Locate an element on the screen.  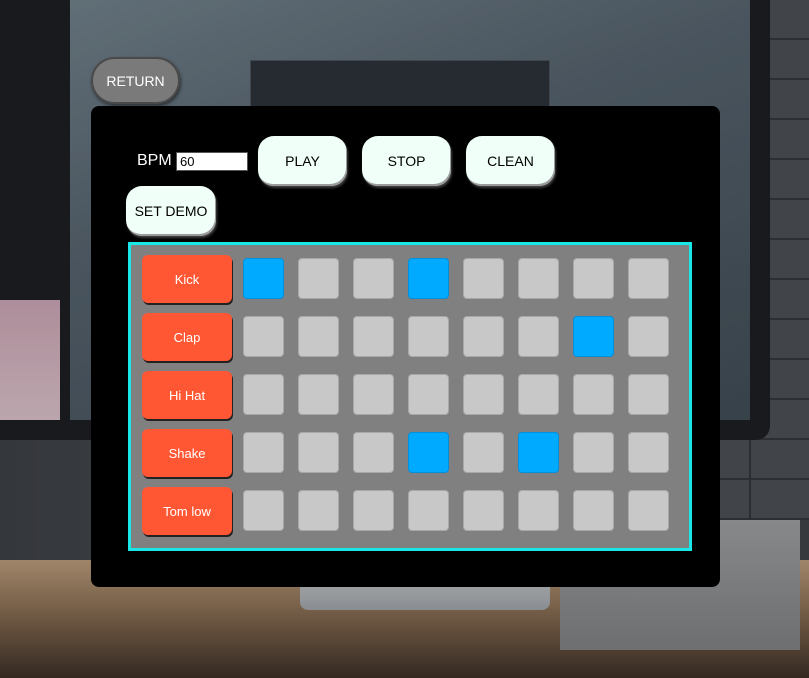
sequencer-row: Shake is located at coordinates (410, 448).